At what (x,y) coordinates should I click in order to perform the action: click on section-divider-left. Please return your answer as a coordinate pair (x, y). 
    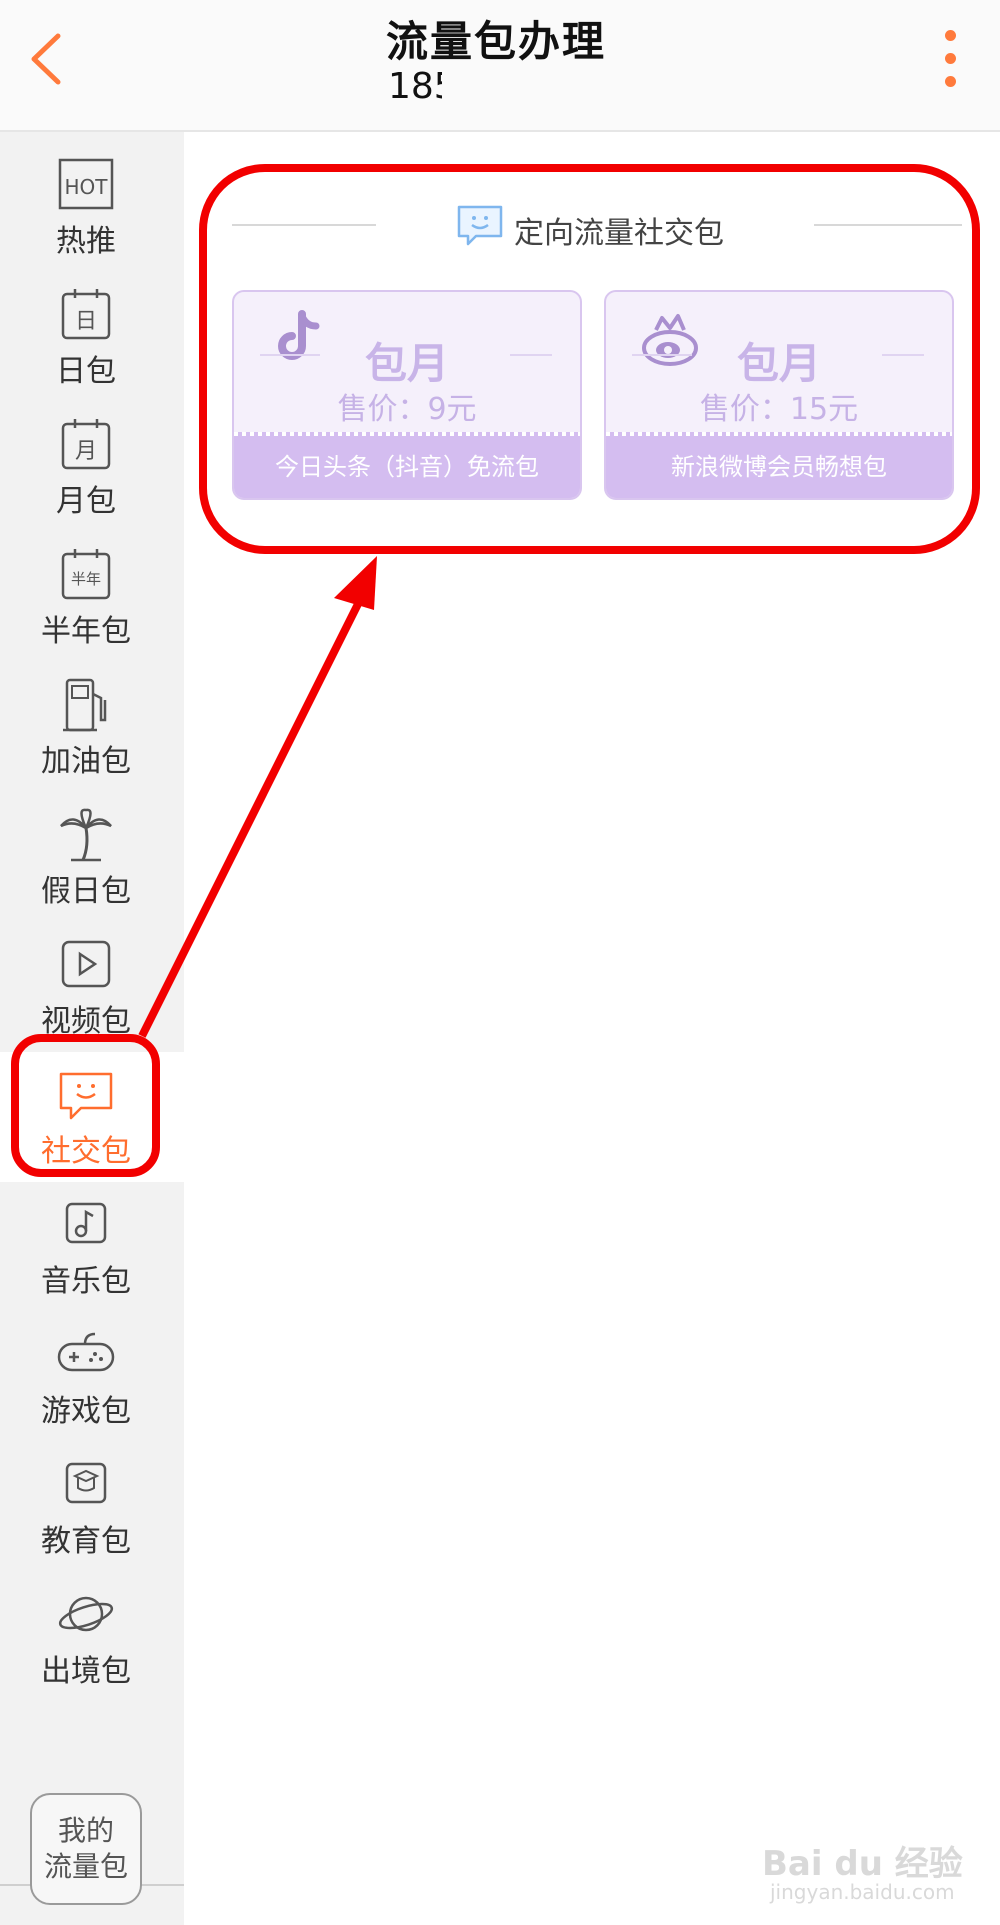
    Looking at the image, I should click on (304, 225).